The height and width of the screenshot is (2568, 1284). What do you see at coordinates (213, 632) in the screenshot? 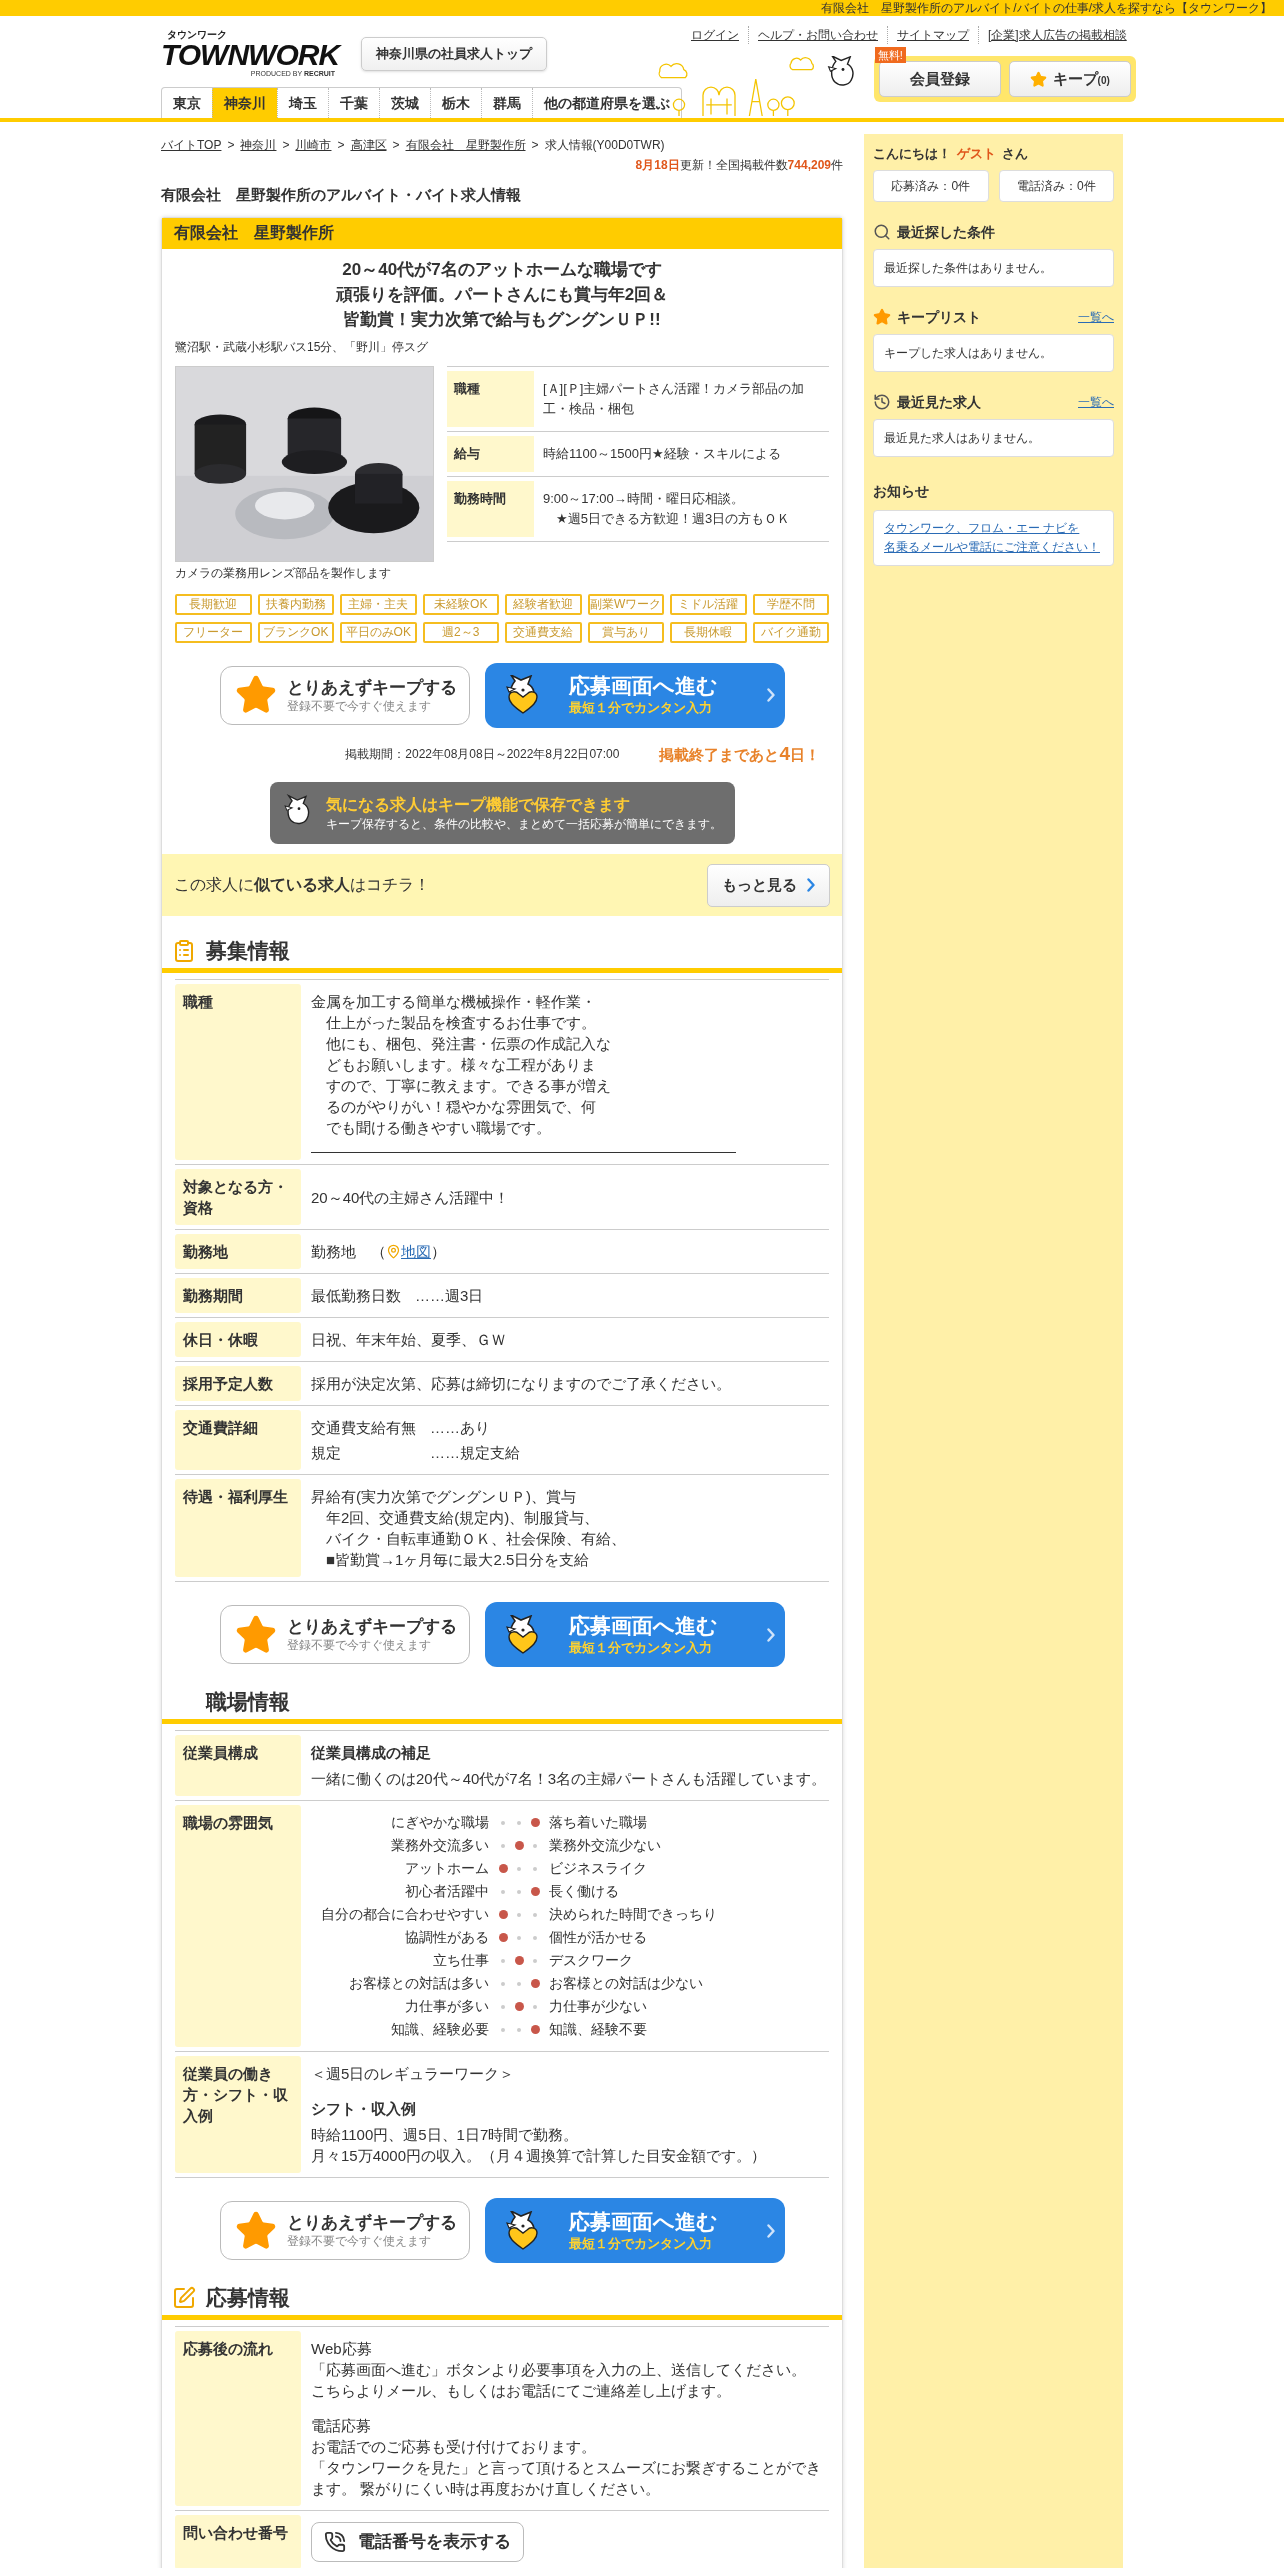
I see `feature-tag: フリーター` at bounding box center [213, 632].